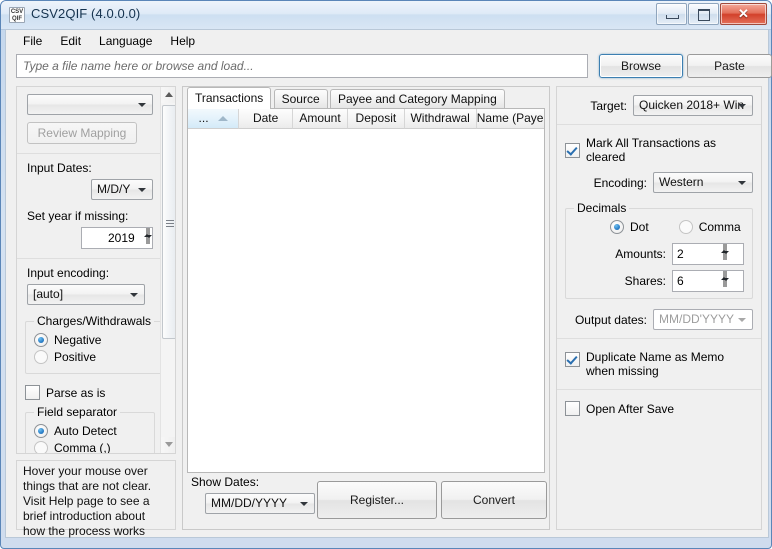 Image resolution: width=772 pixels, height=549 pixels. Describe the element at coordinates (142, 237) in the screenshot. I see `set-year-spin-buttons` at that location.